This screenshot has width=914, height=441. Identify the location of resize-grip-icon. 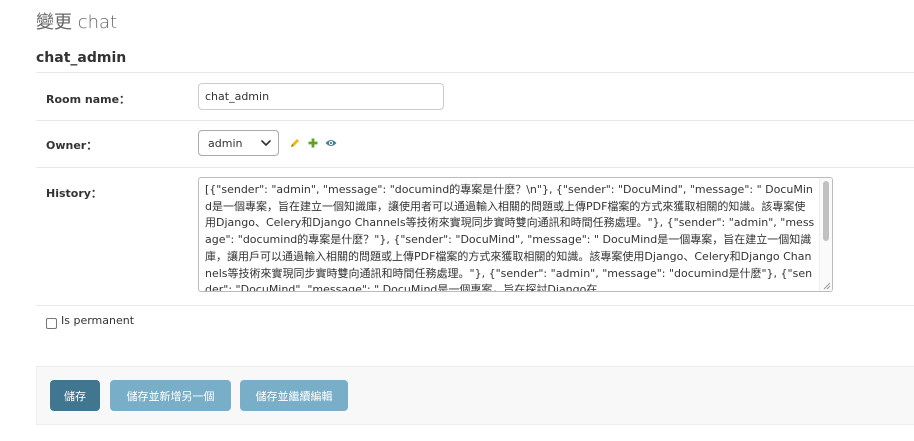
(827, 286).